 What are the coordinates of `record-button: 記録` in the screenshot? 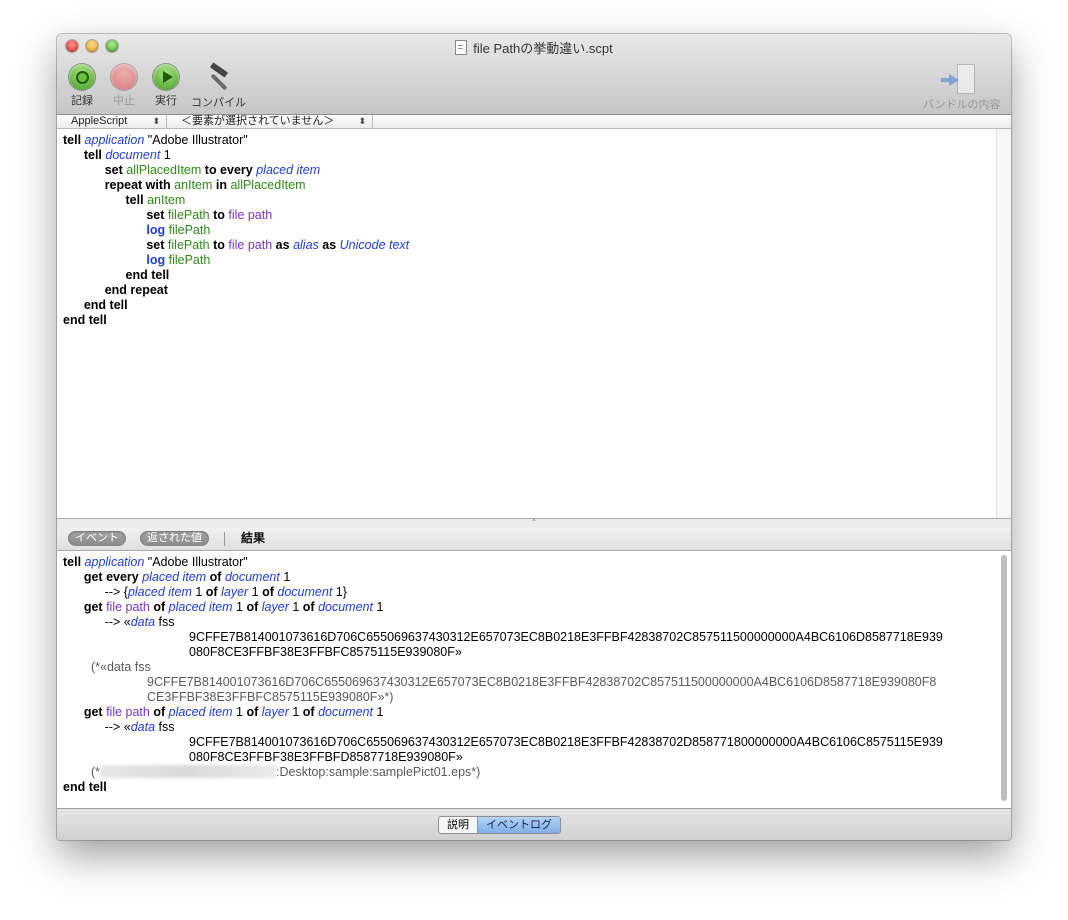 It's located at (82, 86).